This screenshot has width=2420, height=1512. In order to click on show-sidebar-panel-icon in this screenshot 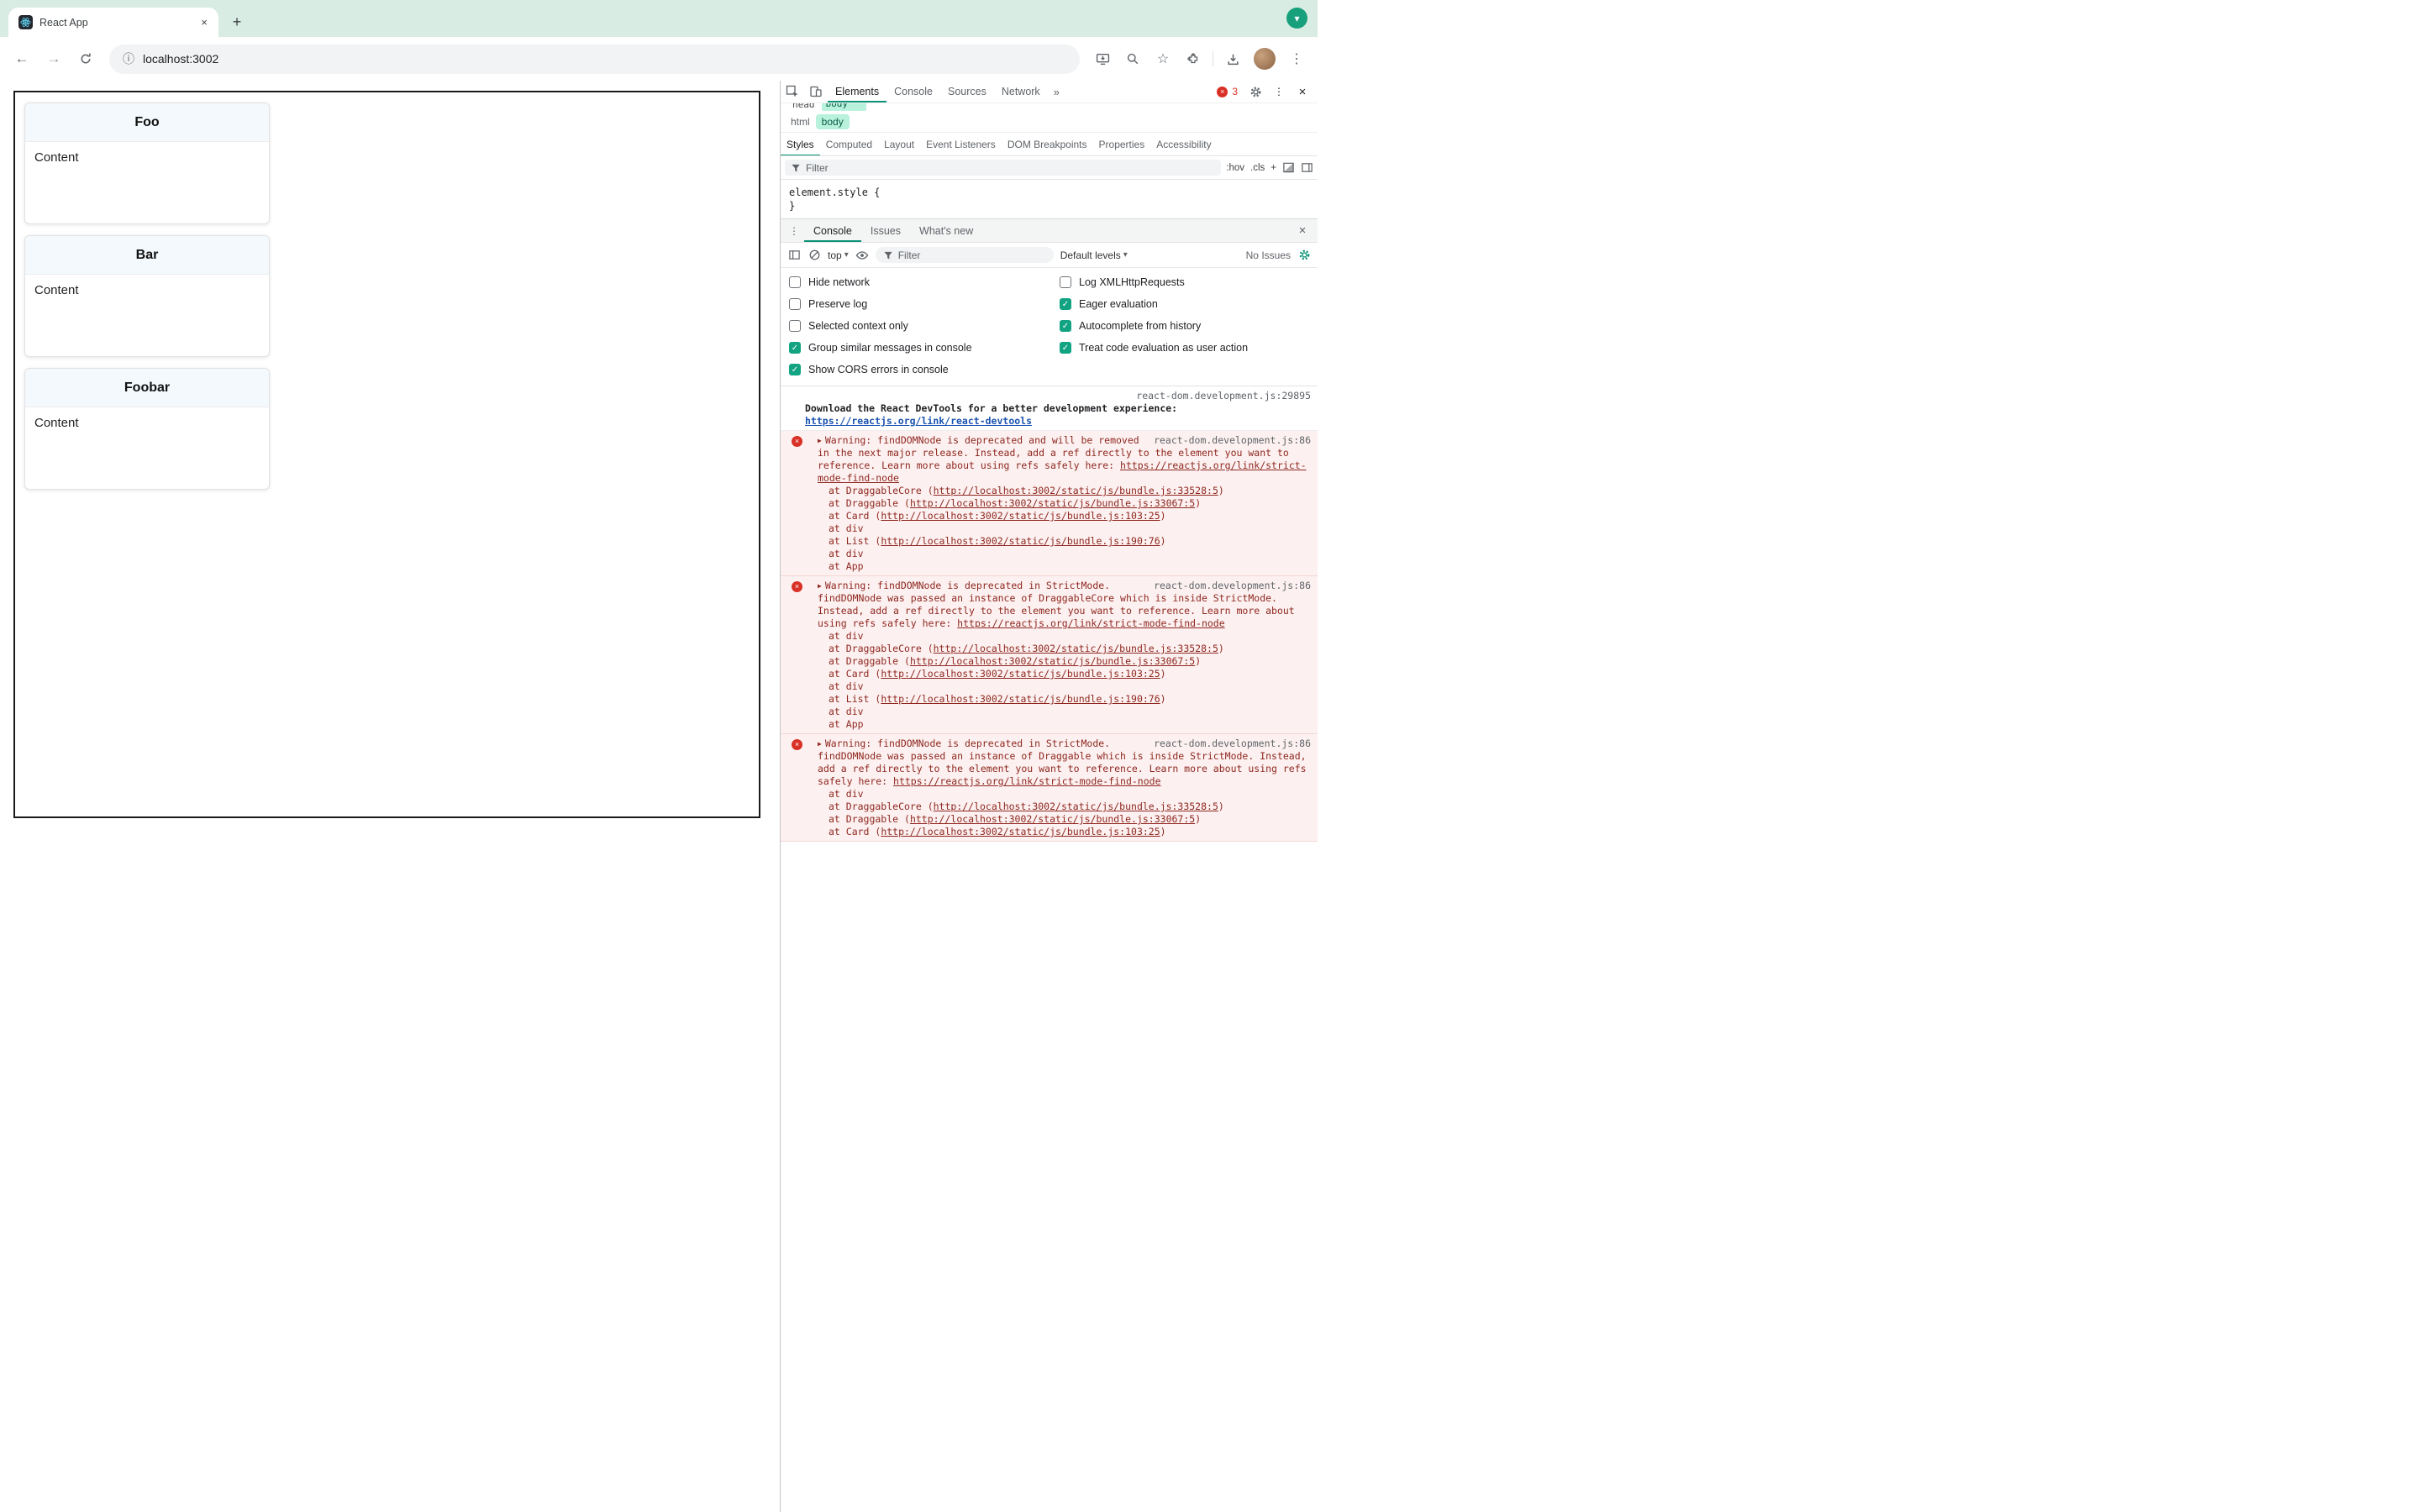, I will do `click(1306, 168)`.